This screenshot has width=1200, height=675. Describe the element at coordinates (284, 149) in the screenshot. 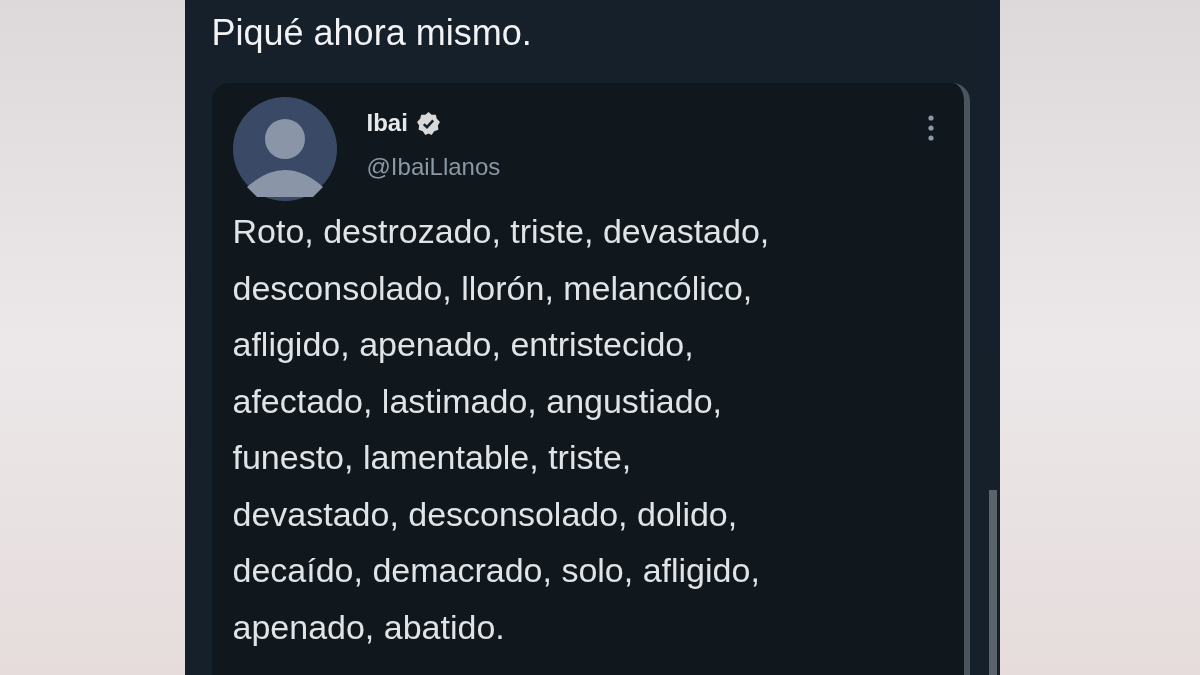

I see `avatar-icon` at that location.